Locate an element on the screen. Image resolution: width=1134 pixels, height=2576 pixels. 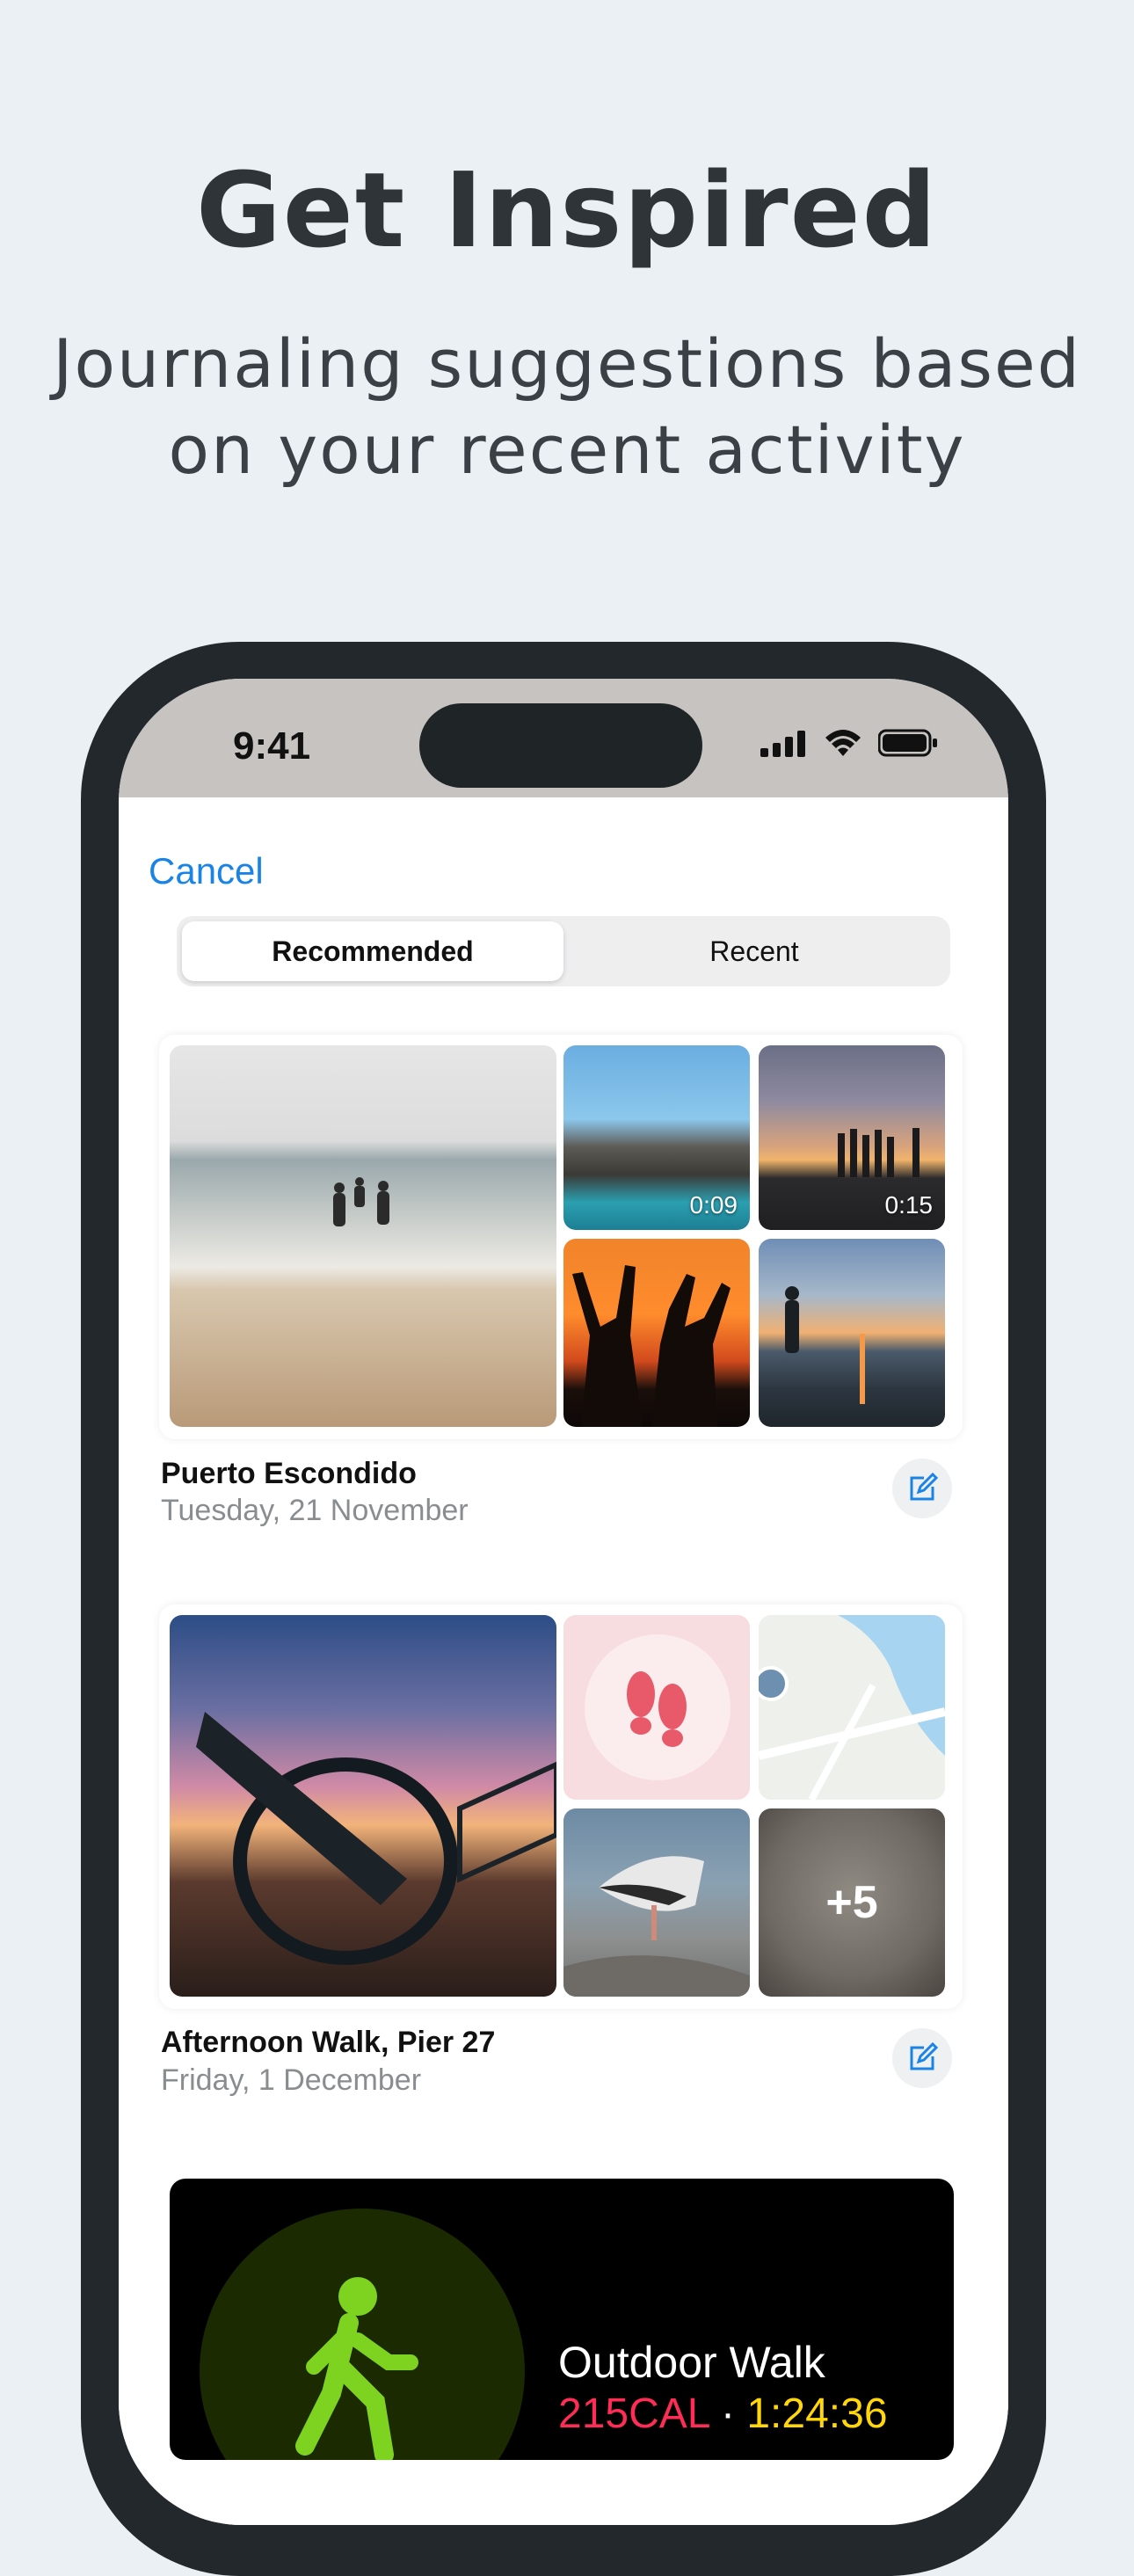
cellular-signal-icon is located at coordinates (784, 745).